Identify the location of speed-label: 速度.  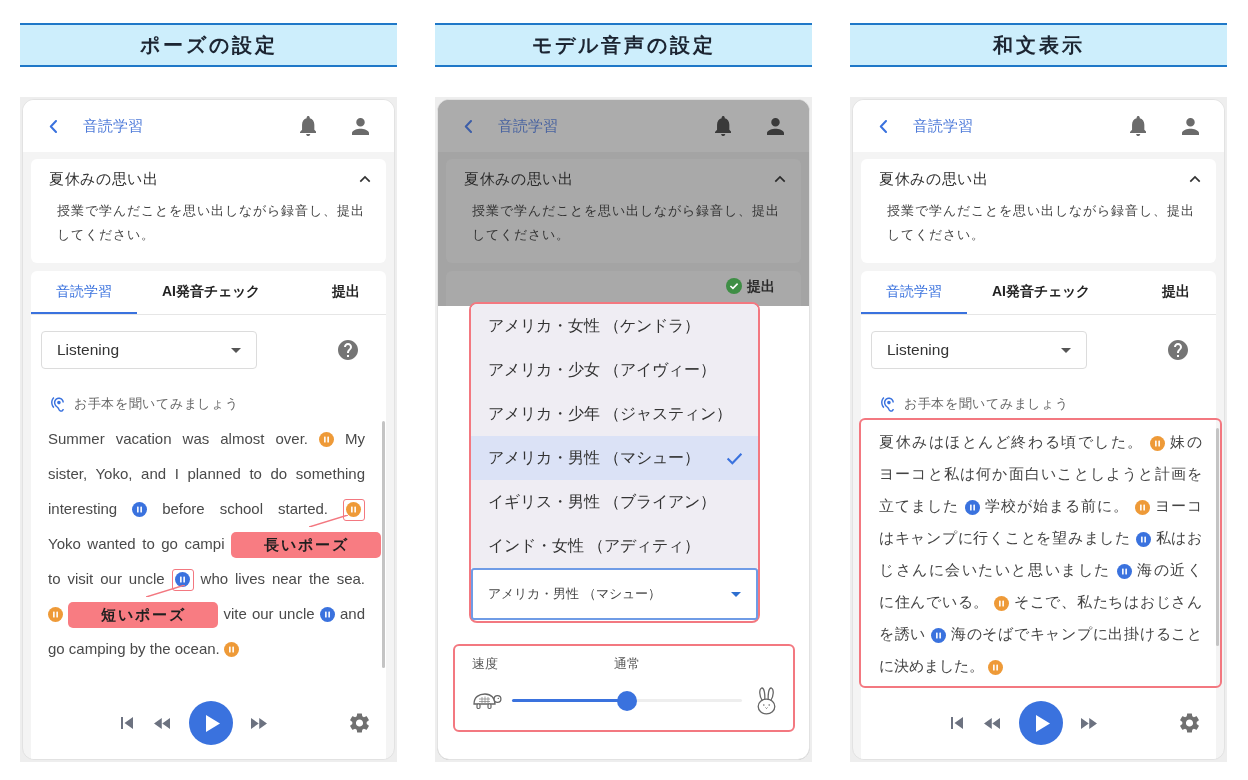
(485, 664).